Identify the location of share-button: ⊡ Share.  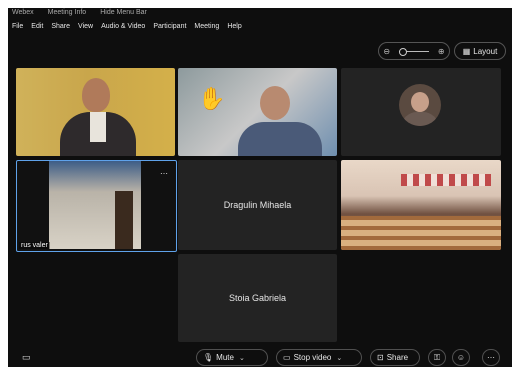
(395, 357).